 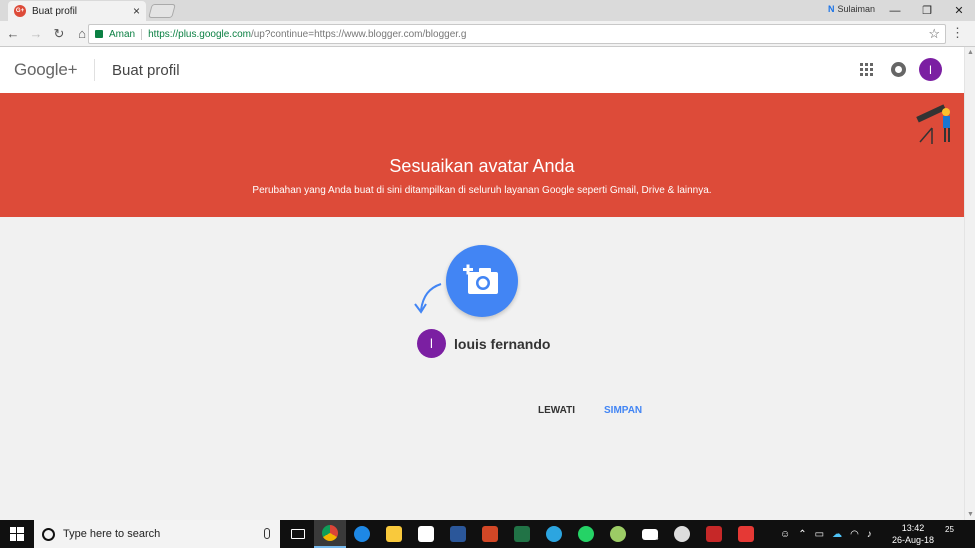 What do you see at coordinates (48, 534) in the screenshot?
I see `cortana-icon` at bounding box center [48, 534].